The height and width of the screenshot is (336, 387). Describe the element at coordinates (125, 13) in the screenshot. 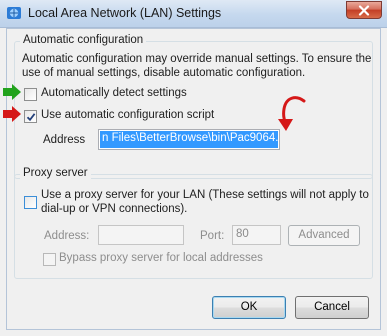

I see `window-title: Local Area Network (LAN) Settings` at that location.